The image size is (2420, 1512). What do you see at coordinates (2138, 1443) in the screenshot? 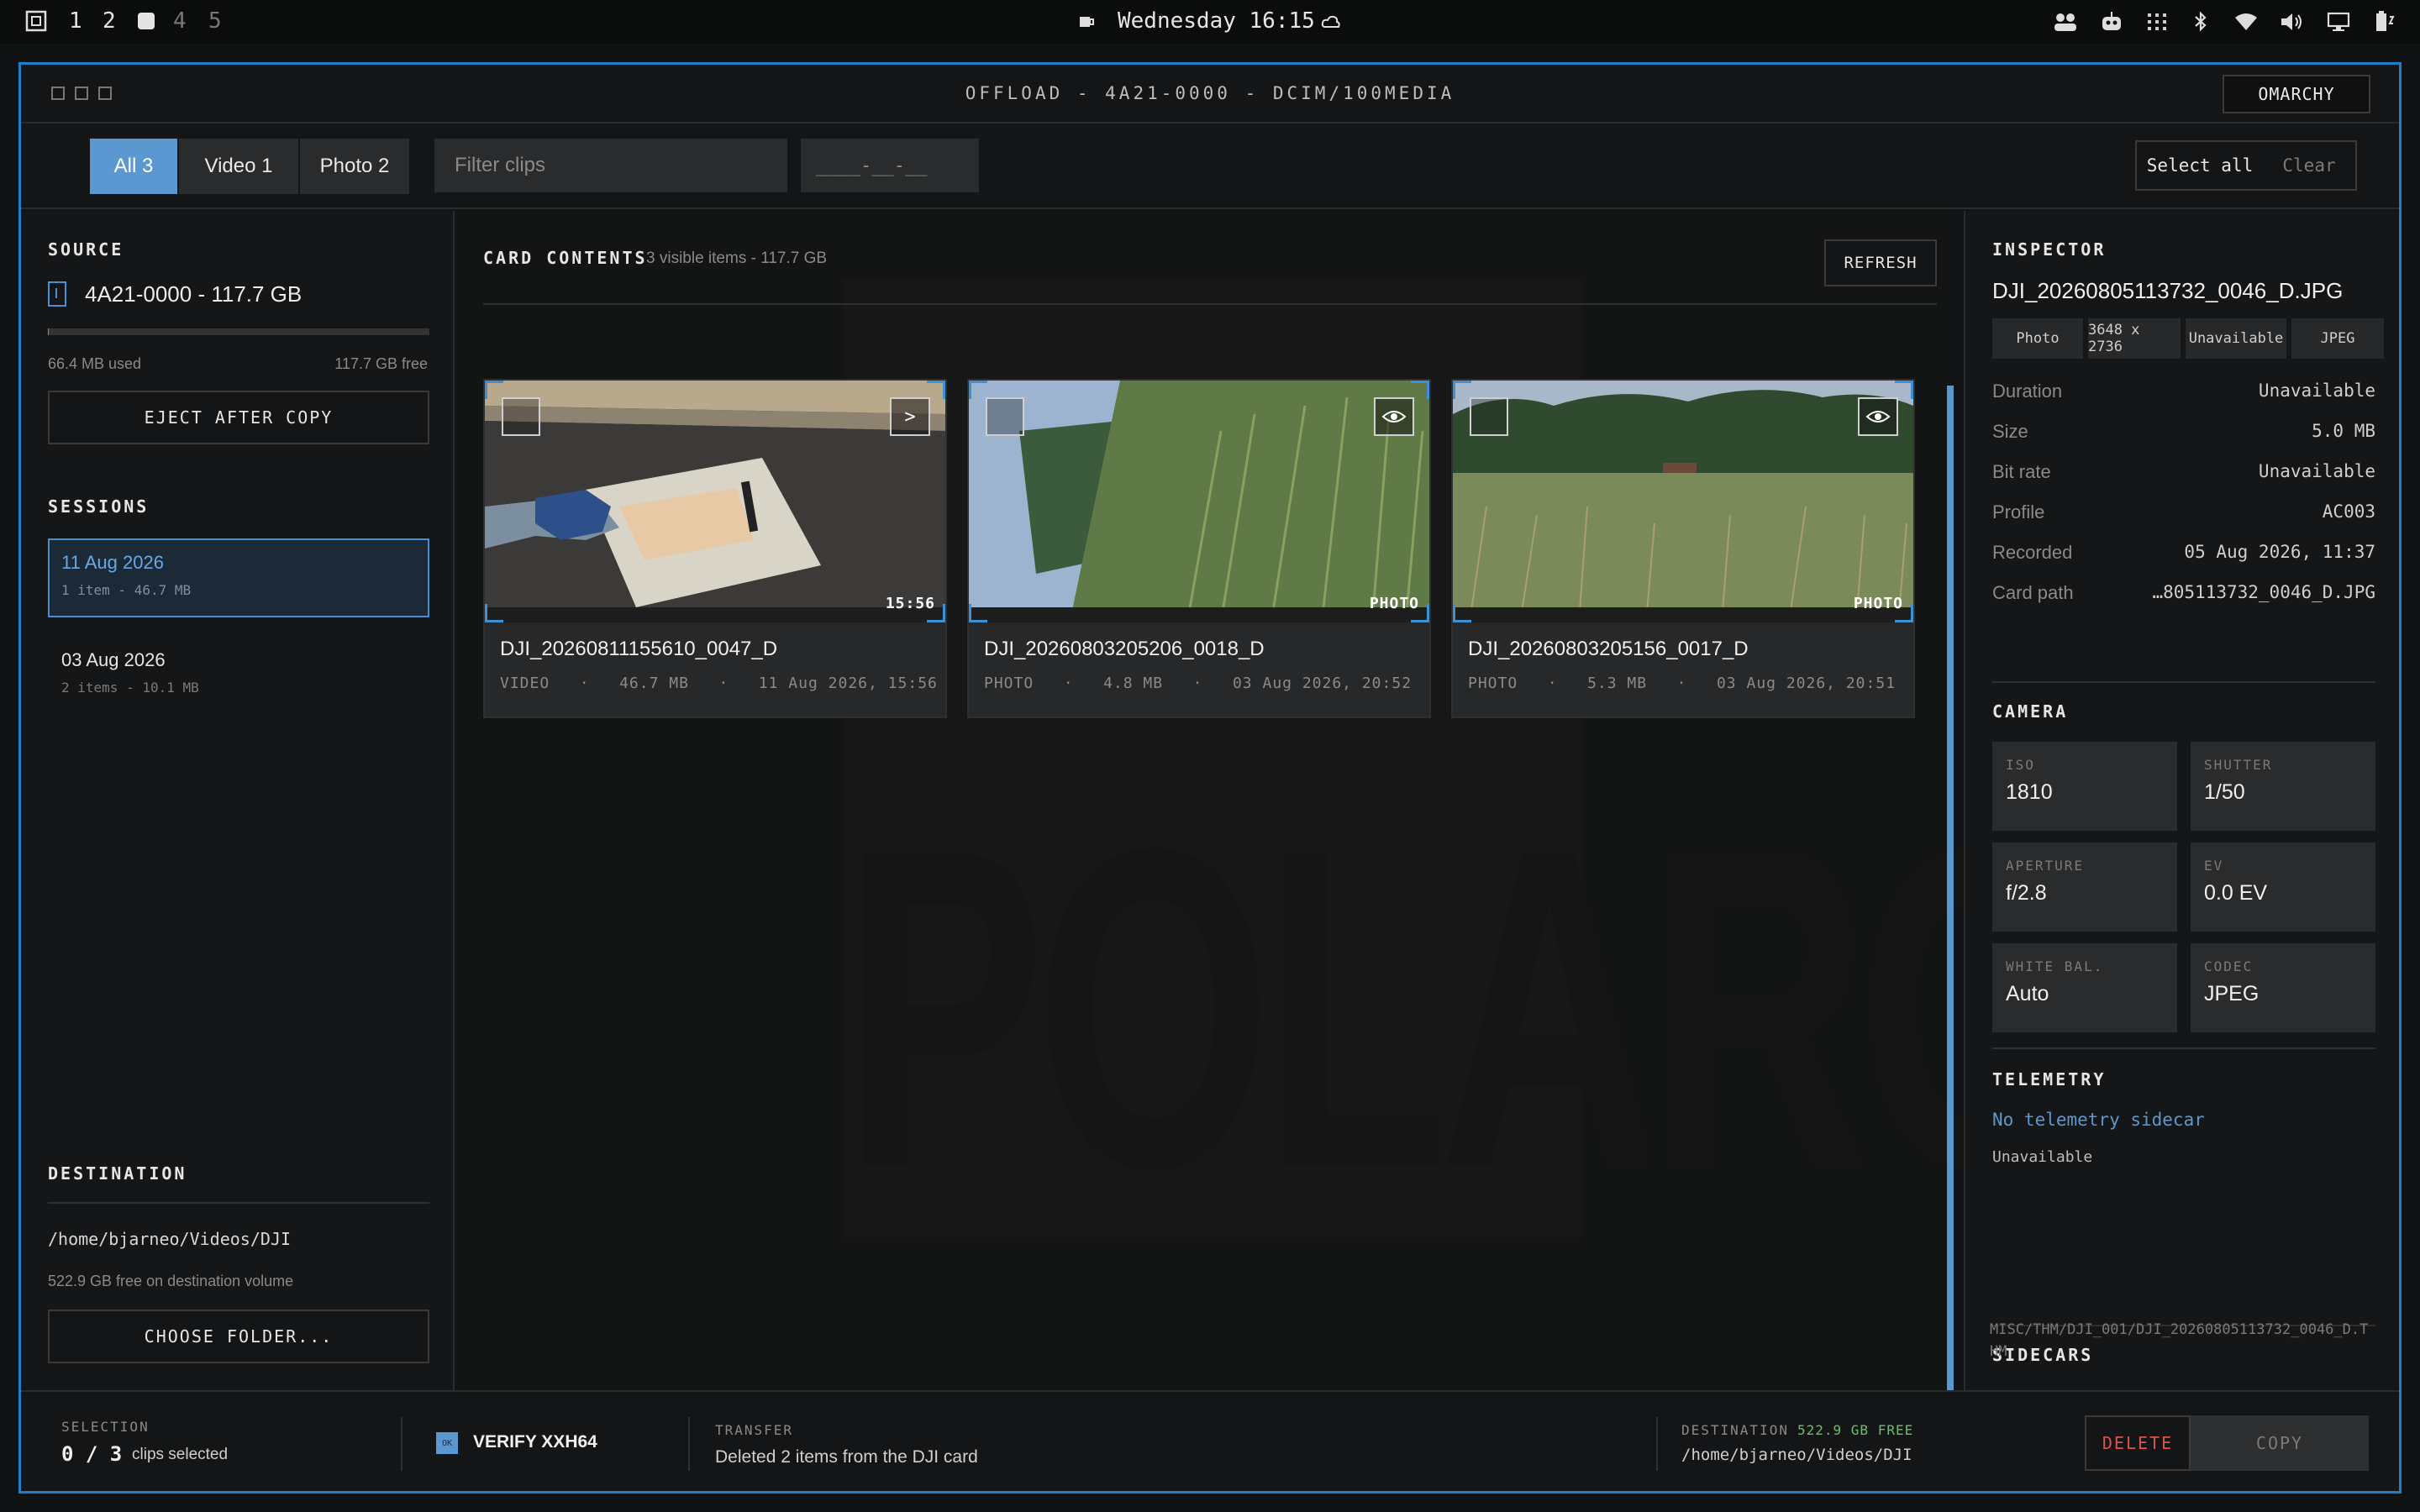
I see `delete-button: DELETE` at bounding box center [2138, 1443].